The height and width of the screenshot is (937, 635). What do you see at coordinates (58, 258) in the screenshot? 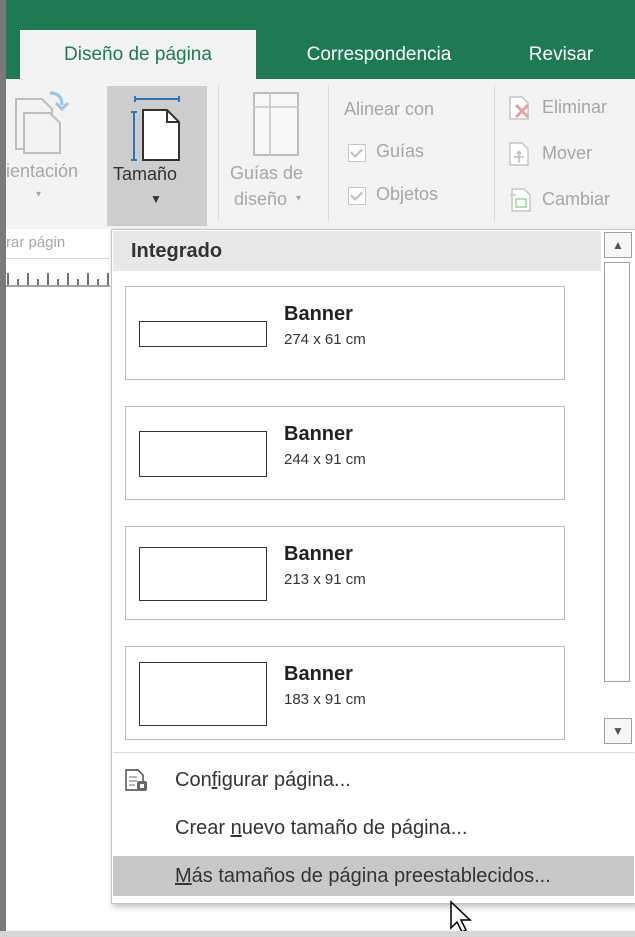
I see `ribbon-bottom-border` at bounding box center [58, 258].